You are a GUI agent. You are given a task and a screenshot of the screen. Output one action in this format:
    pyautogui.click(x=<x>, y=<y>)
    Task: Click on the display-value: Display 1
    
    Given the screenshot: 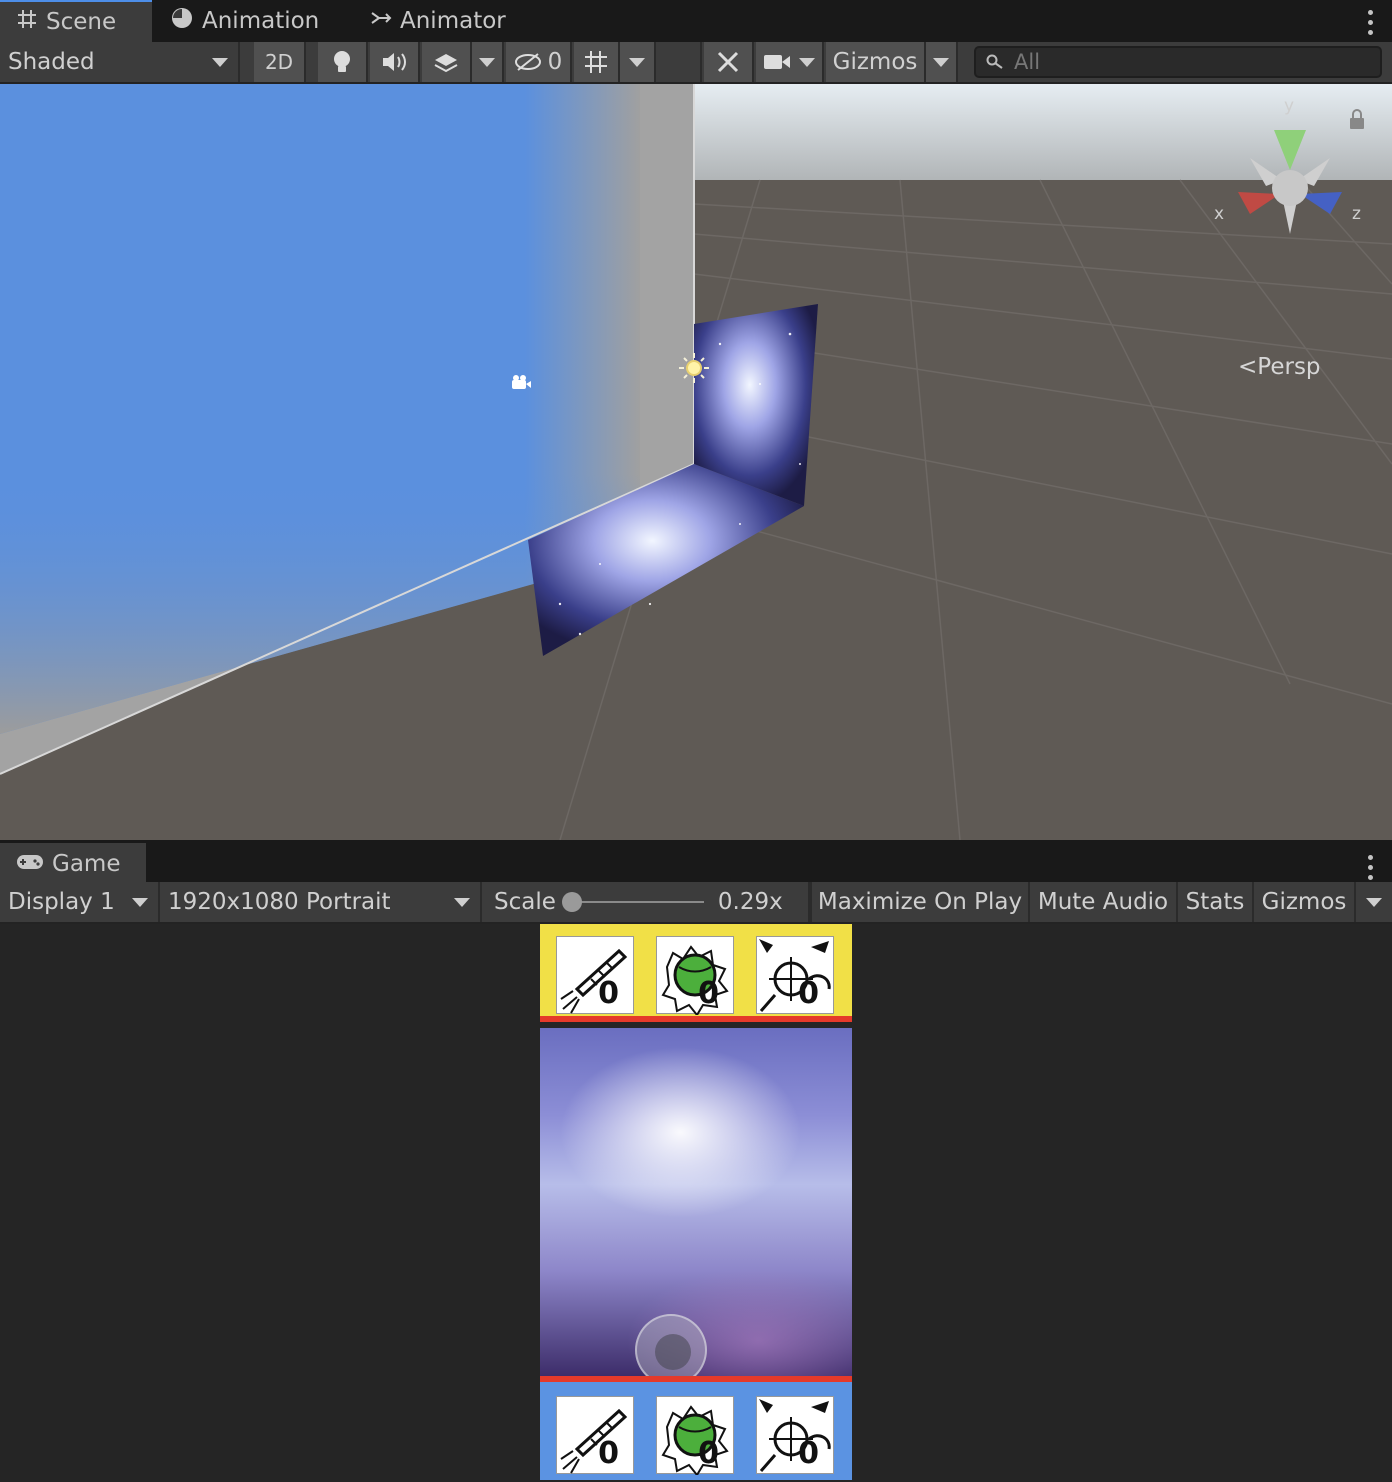 What is the action you would take?
    pyautogui.click(x=61, y=902)
    